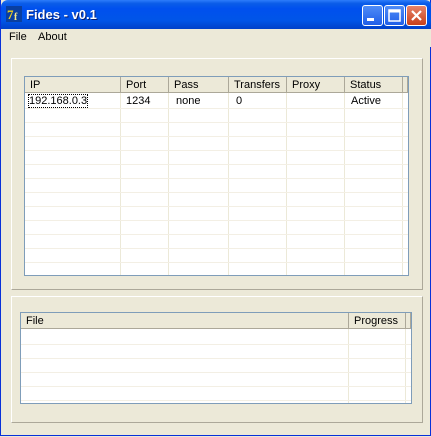 The width and height of the screenshot is (431, 437). Describe the element at coordinates (316, 85) in the screenshot. I see `column-header-proxy: Proxy` at that location.